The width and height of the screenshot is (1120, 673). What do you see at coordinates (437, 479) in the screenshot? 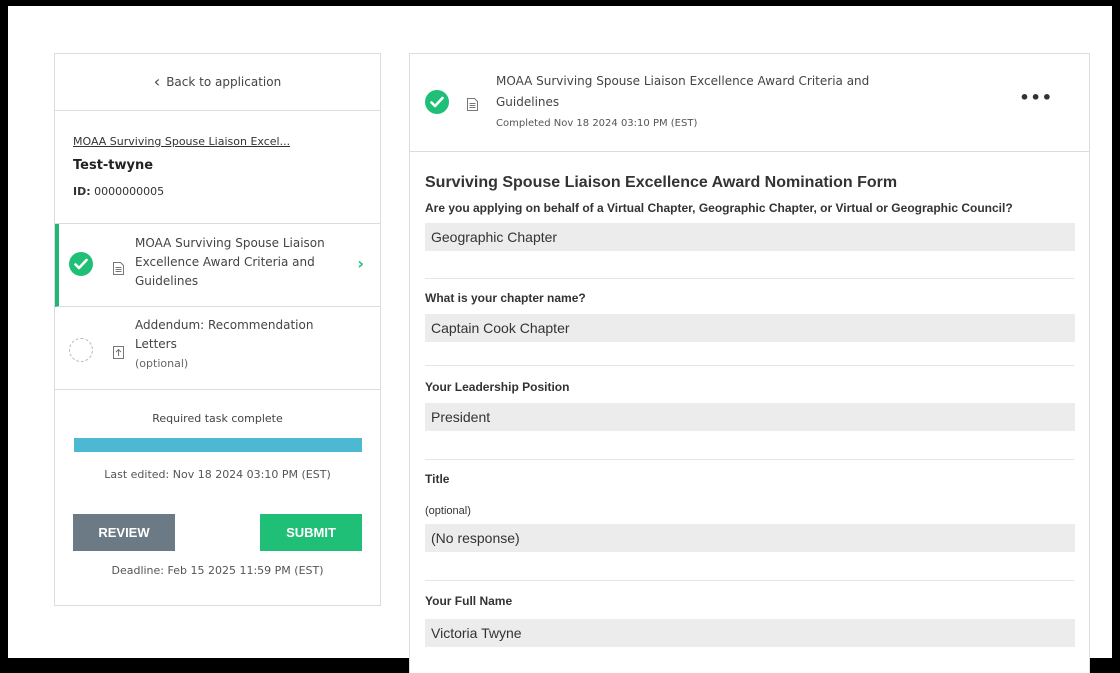
I see `question-label: Title` at bounding box center [437, 479].